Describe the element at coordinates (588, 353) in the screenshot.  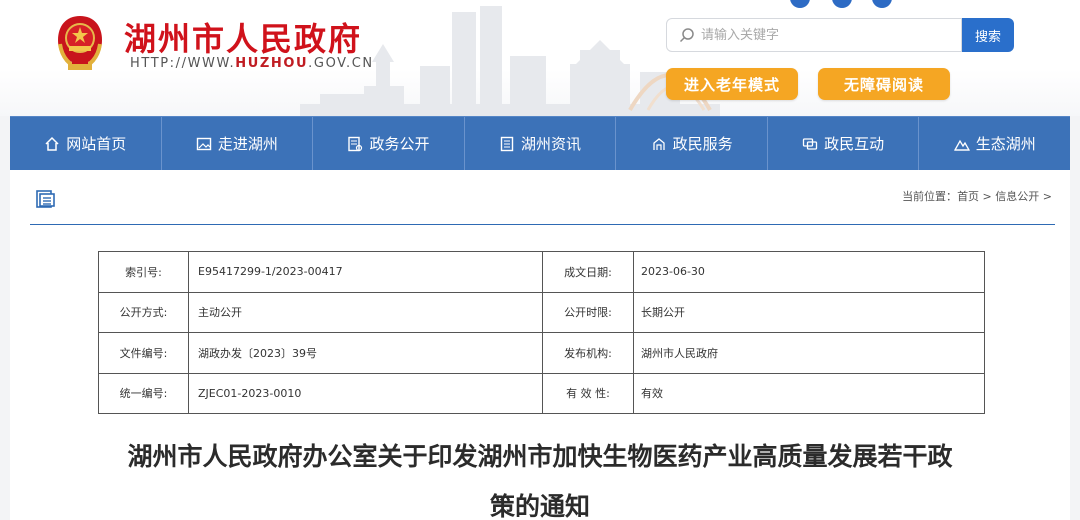
I see `meta-key-publisher: 发布机构:` at that location.